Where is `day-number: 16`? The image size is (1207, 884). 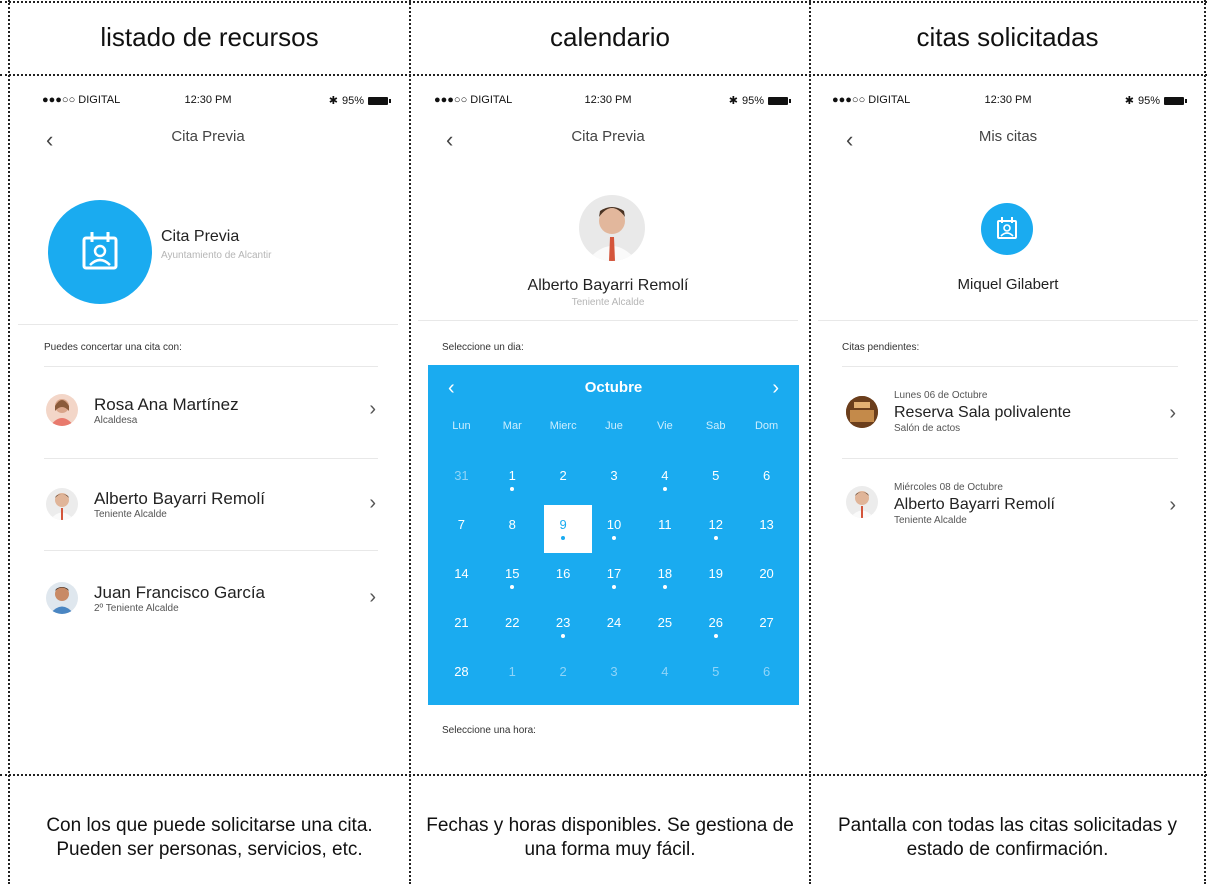 day-number: 16 is located at coordinates (563, 573).